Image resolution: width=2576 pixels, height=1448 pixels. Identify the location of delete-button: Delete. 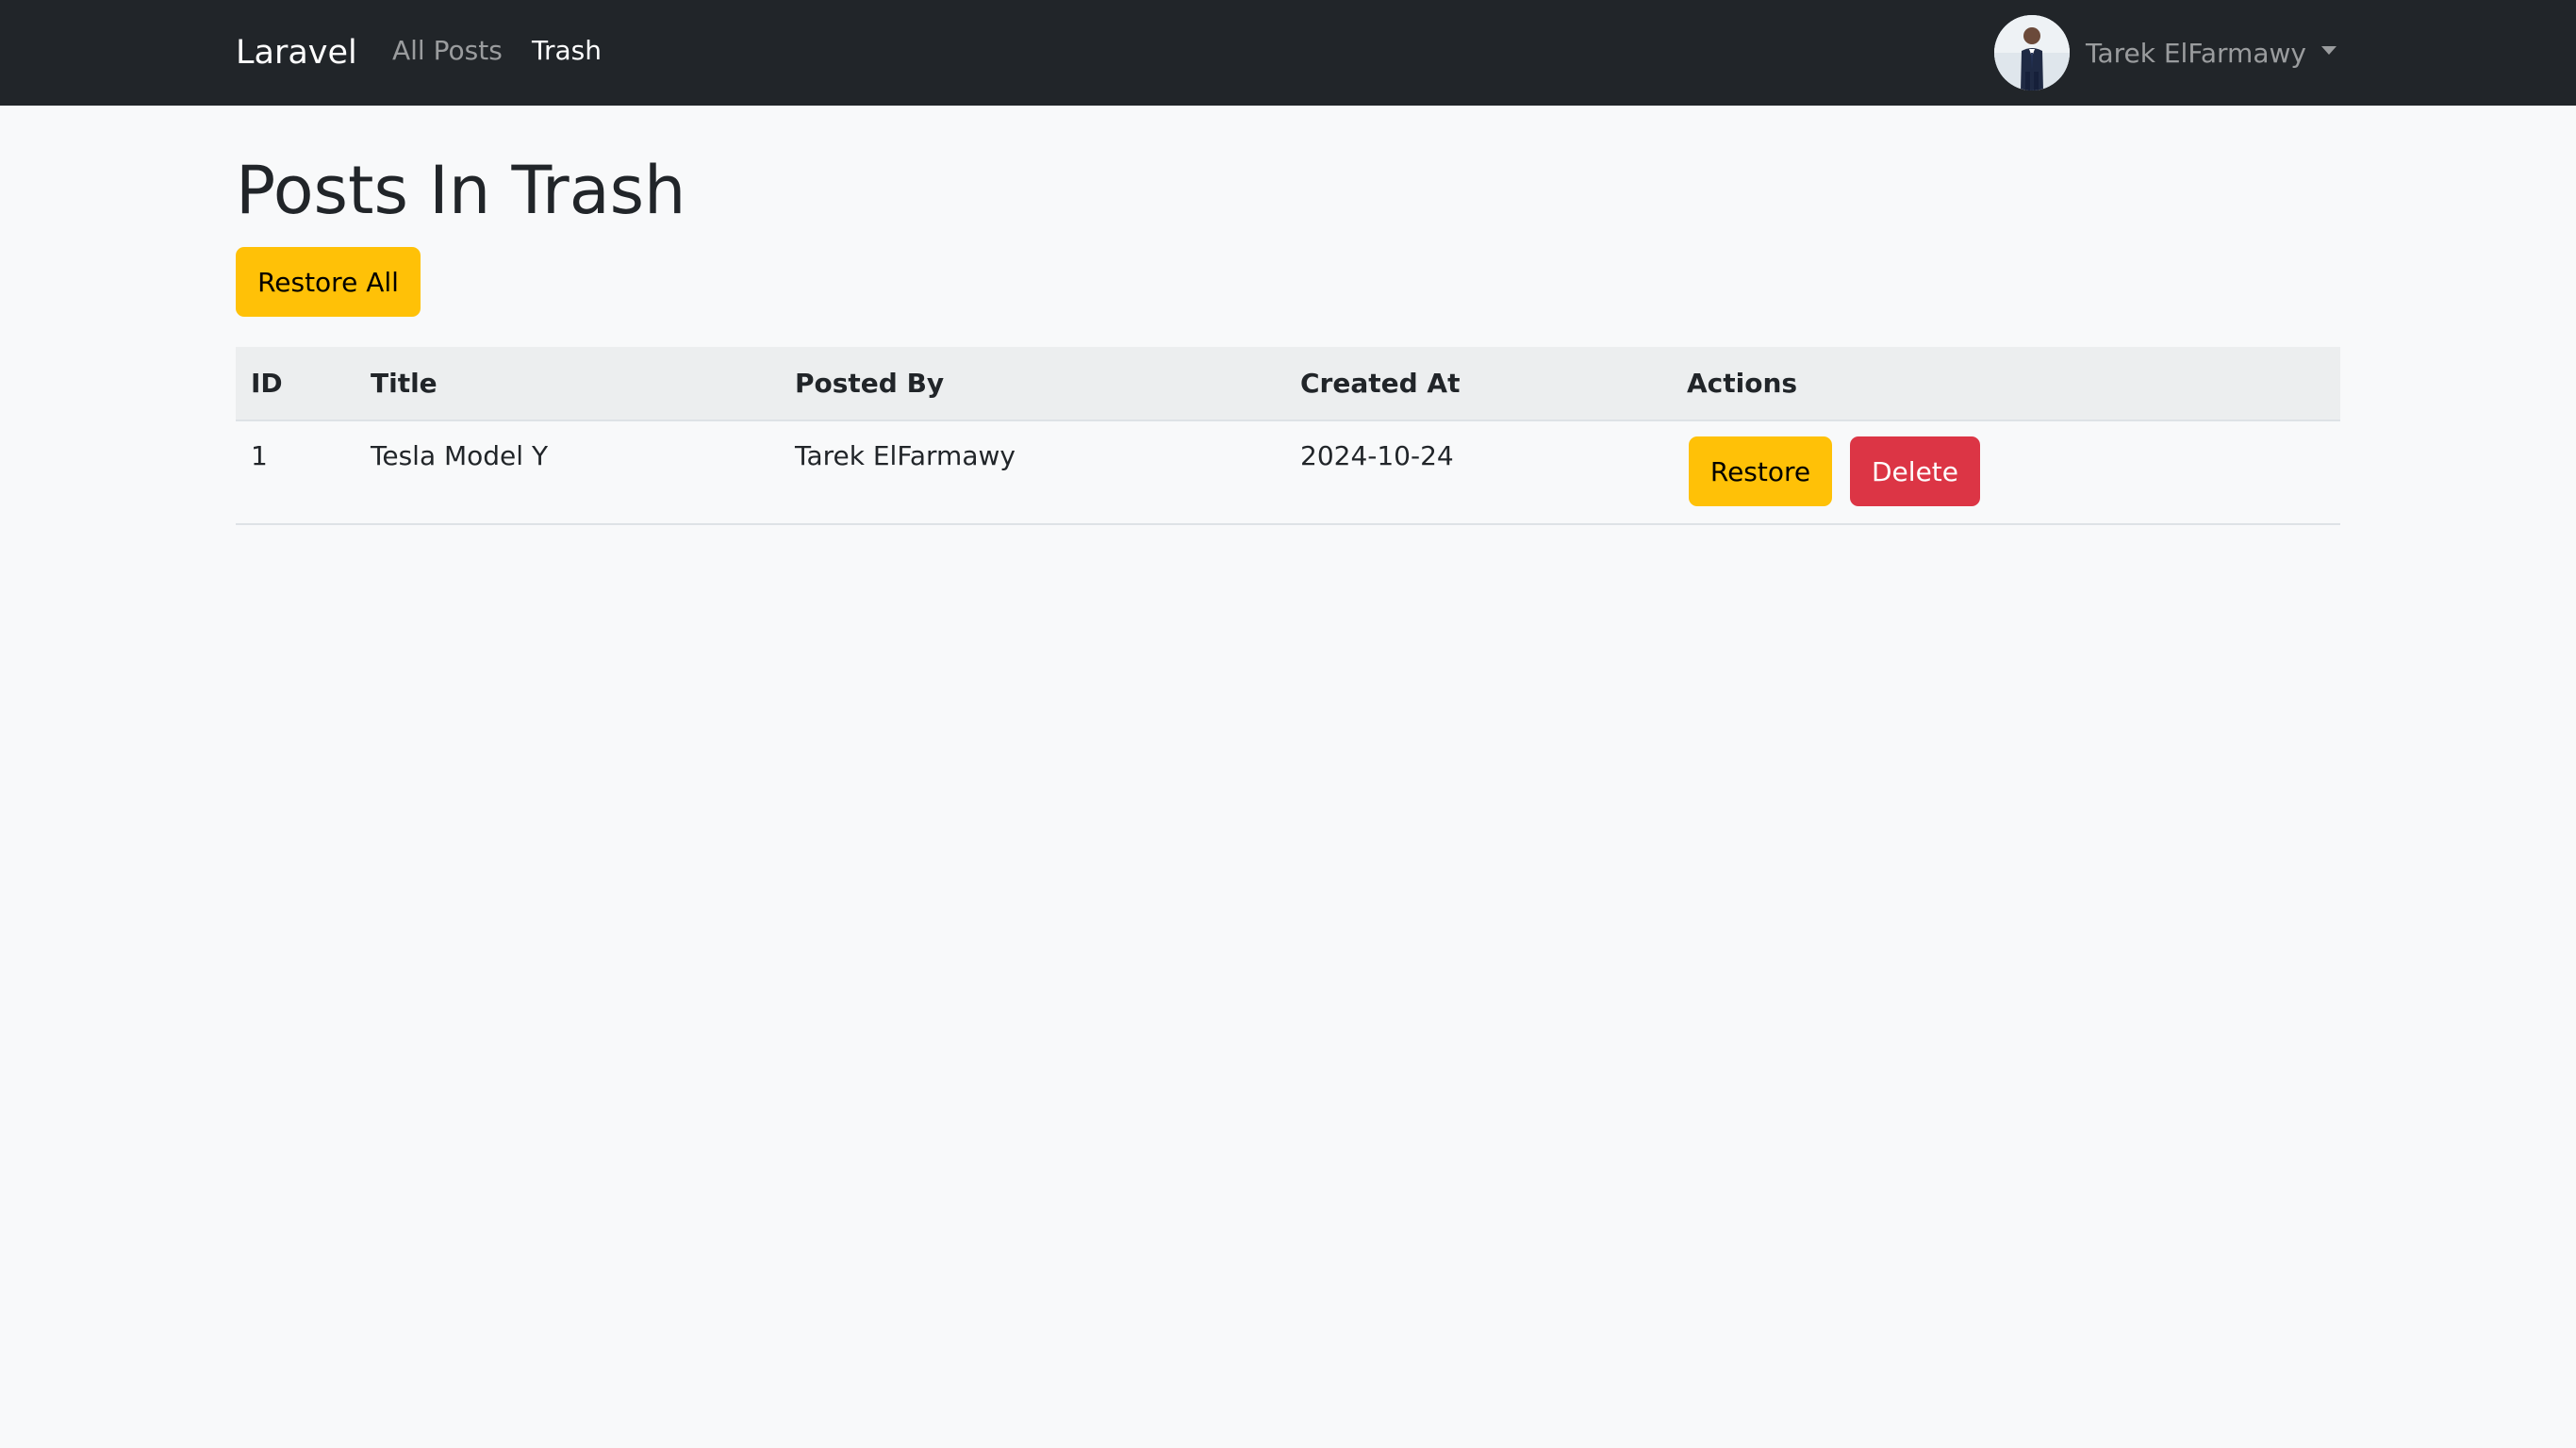
(1915, 471).